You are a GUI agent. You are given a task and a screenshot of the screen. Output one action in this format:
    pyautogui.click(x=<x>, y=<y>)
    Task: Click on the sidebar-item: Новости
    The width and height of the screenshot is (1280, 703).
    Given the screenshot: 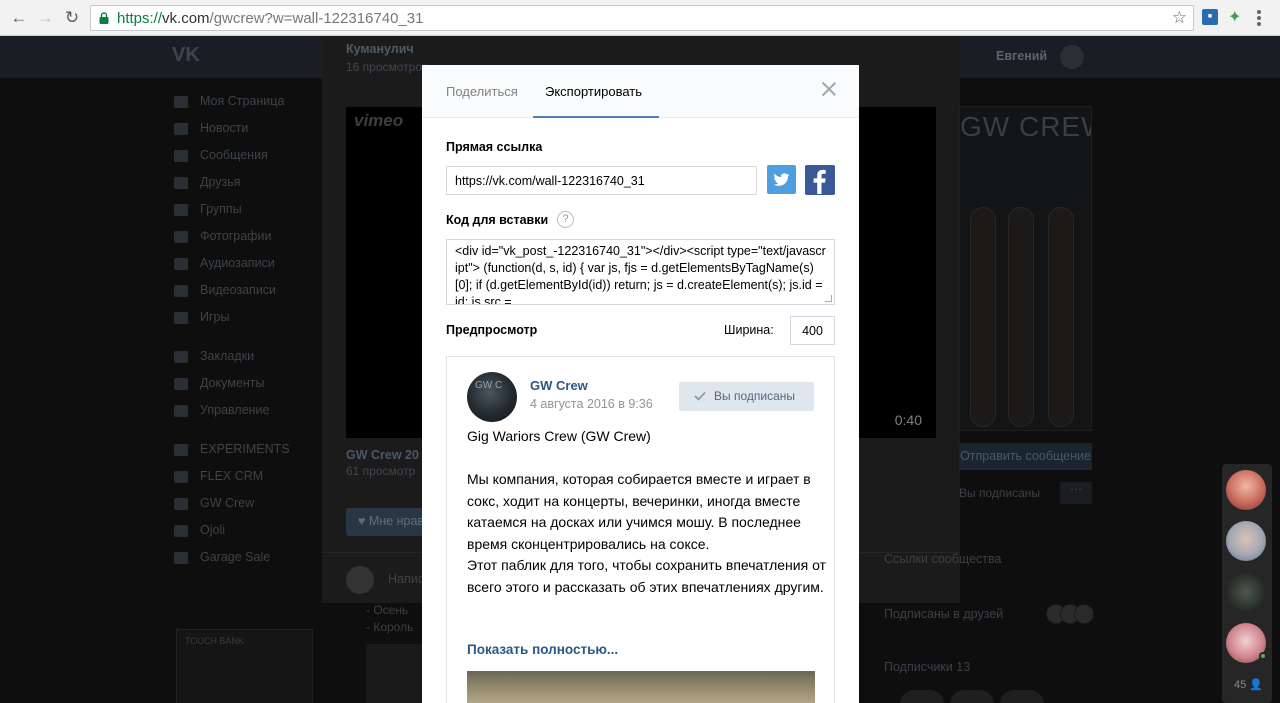 What is the action you would take?
    pyautogui.click(x=230, y=134)
    